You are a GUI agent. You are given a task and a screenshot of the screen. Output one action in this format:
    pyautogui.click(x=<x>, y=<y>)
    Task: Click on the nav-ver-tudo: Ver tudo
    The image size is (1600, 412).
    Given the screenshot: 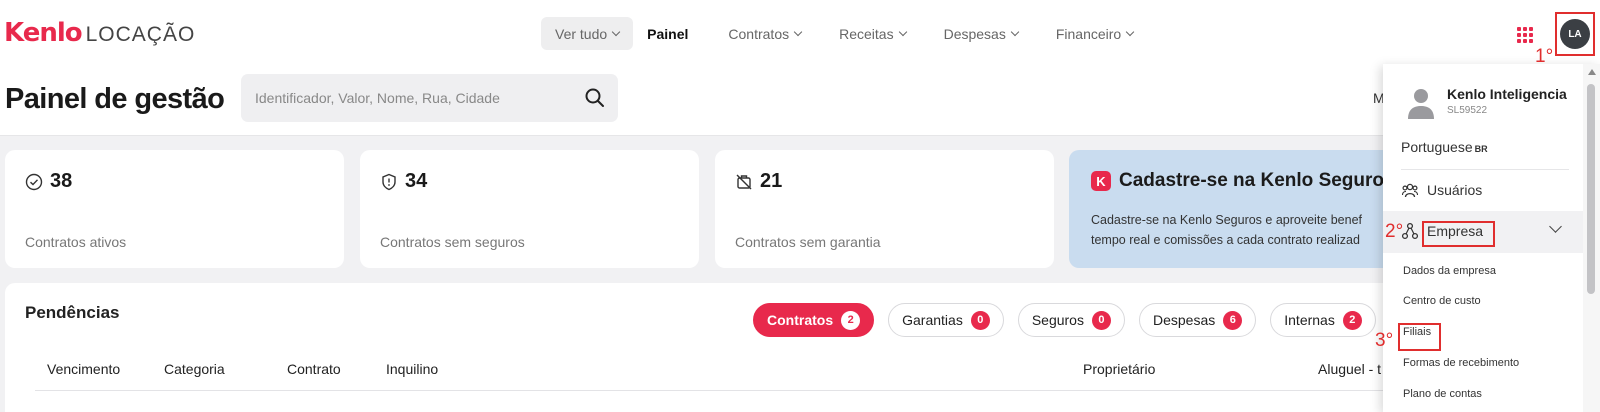 What is the action you would take?
    pyautogui.click(x=587, y=33)
    